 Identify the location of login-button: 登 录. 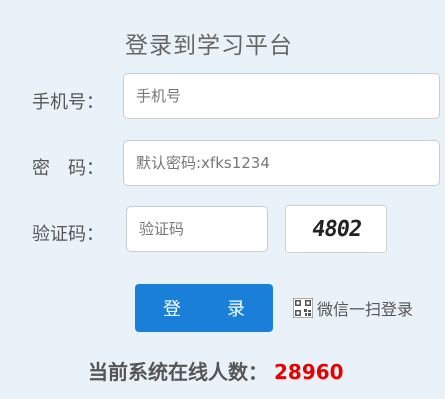
(204, 308).